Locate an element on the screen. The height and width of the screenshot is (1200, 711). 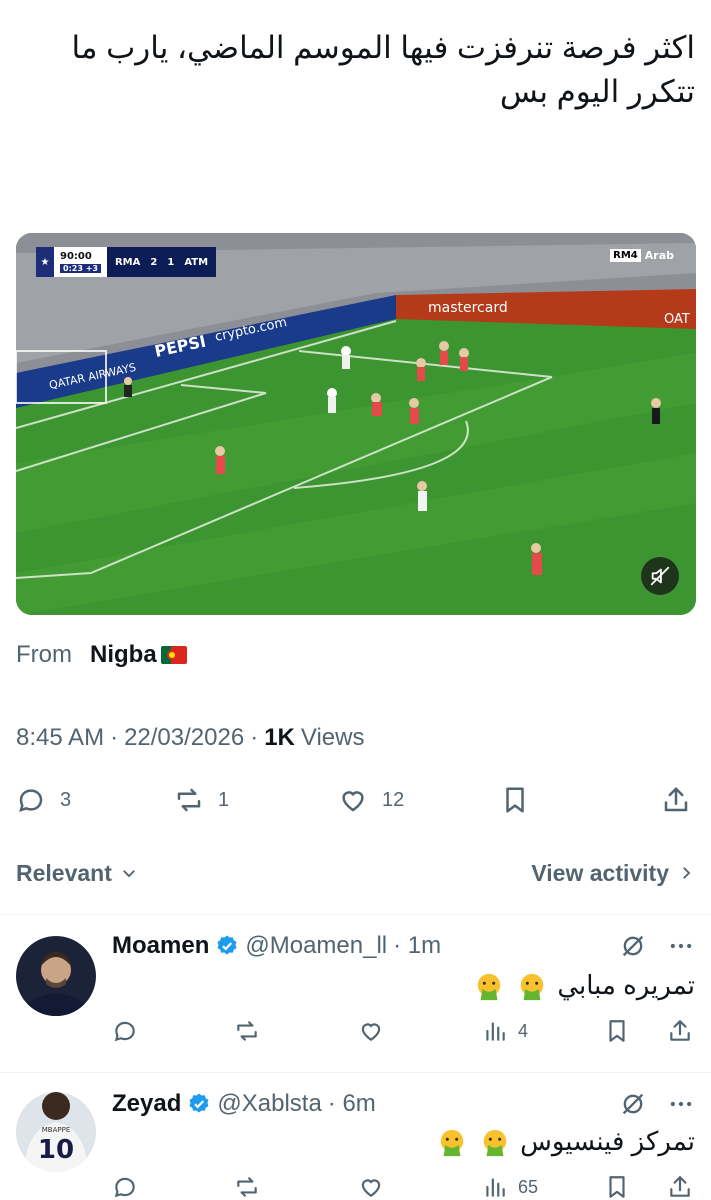
reply-views-button: 65 is located at coordinates (510, 1187).